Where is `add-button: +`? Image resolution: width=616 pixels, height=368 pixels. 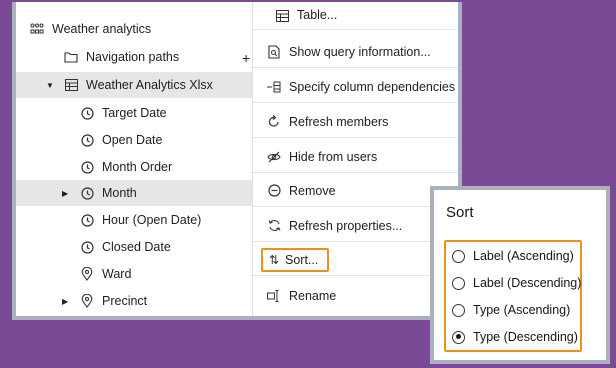
add-button: + is located at coordinates (246, 58).